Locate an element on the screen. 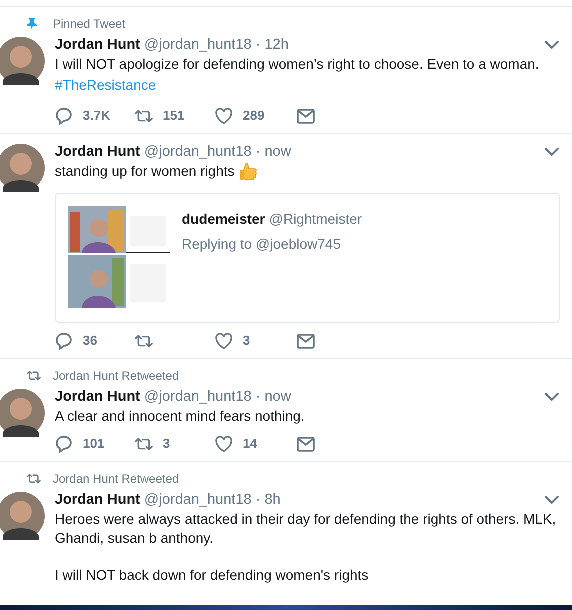  tweet-time: · 12h is located at coordinates (272, 45).